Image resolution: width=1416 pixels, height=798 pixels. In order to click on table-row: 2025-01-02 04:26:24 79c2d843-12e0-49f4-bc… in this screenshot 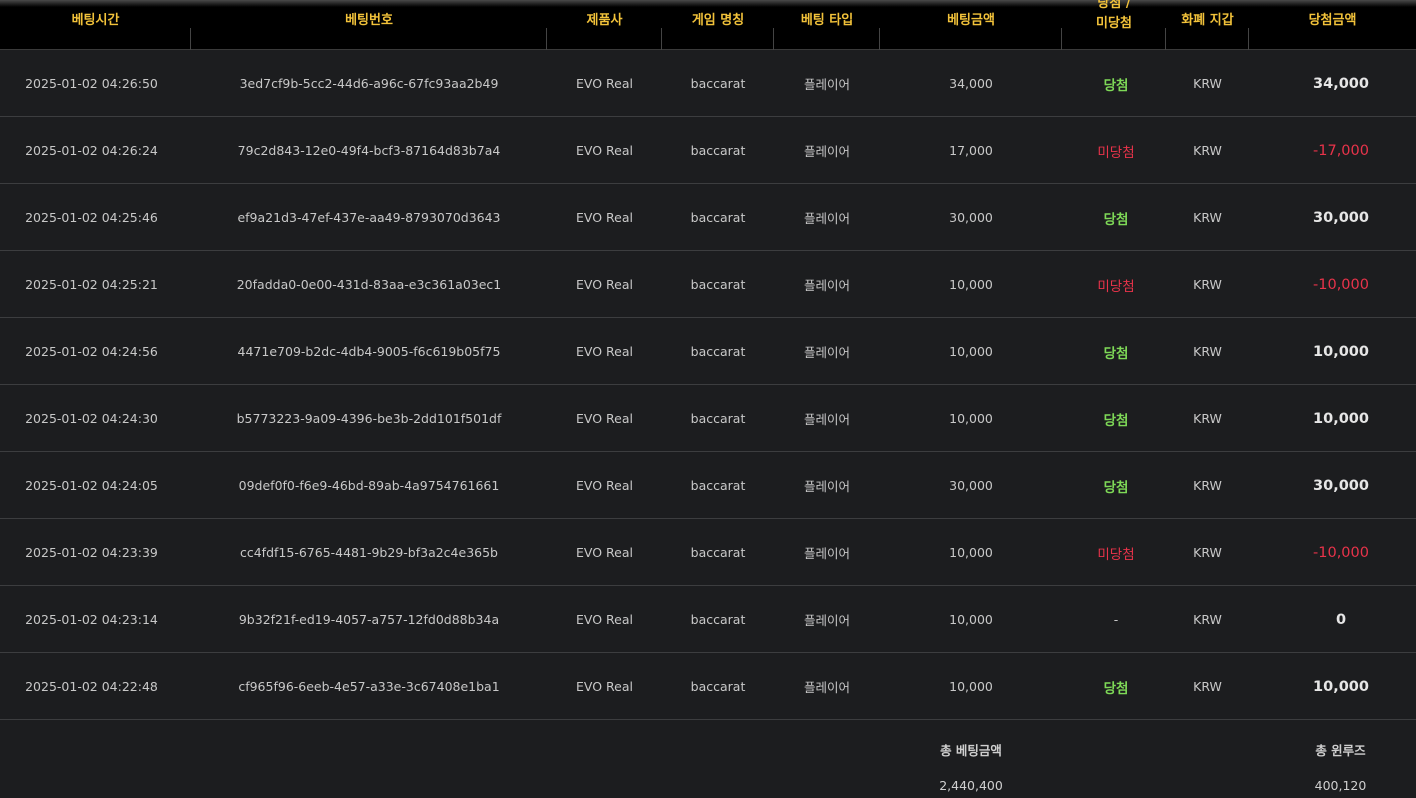, I will do `click(708, 150)`.